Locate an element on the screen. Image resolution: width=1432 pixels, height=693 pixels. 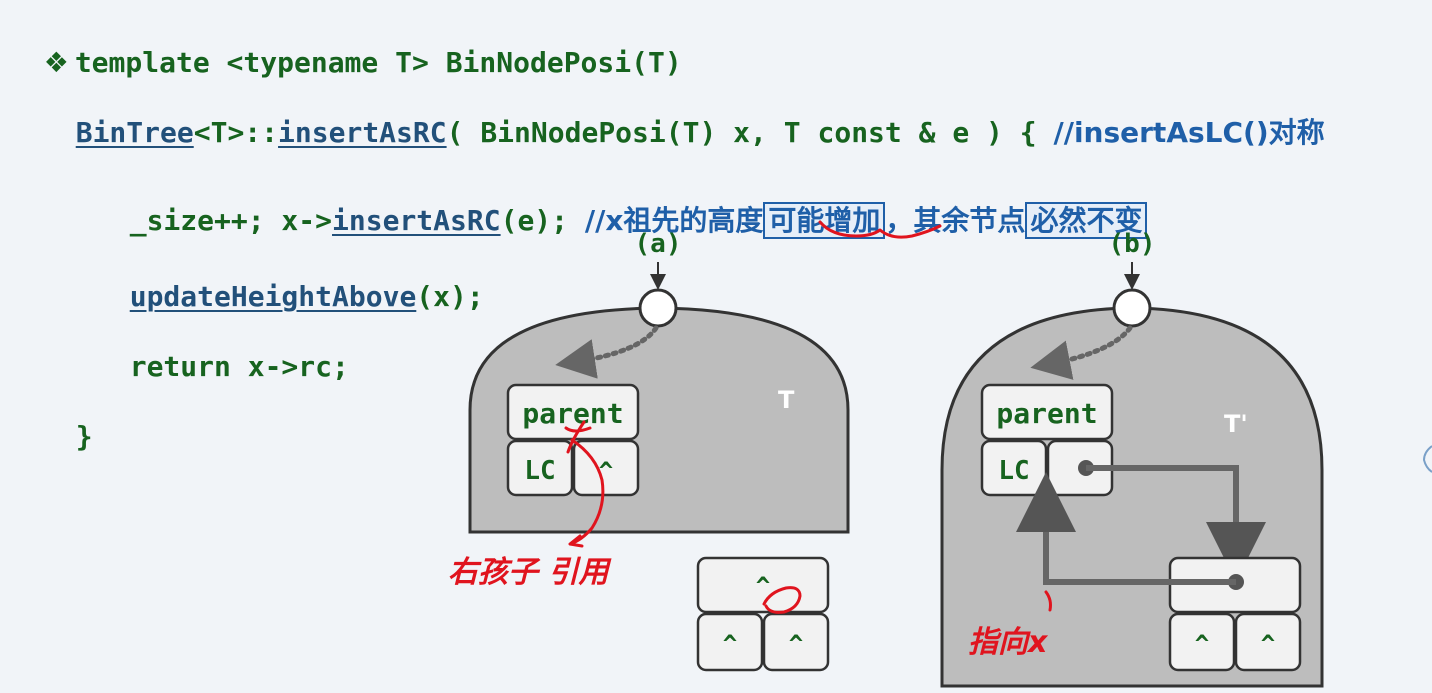
node-x-b: parent LC is located at coordinates (1047, 440).